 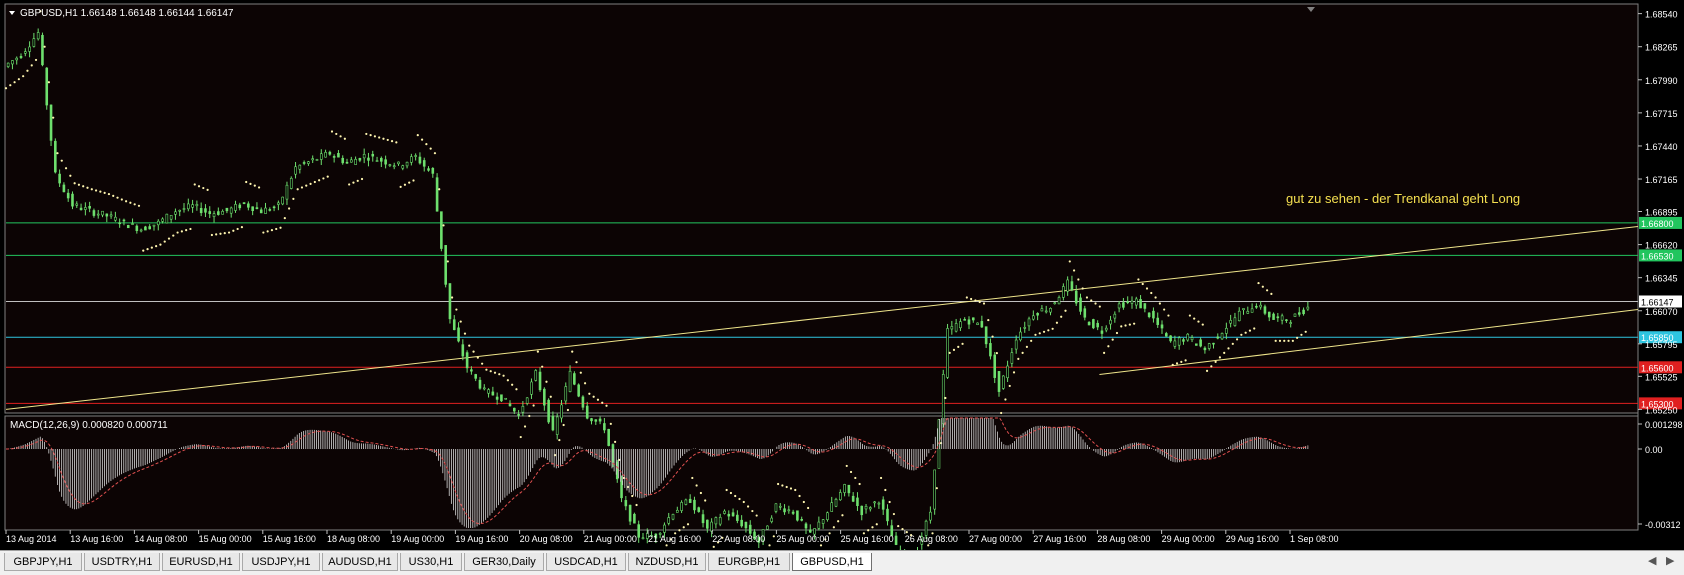 What do you see at coordinates (431, 562) in the screenshot?
I see `tab-us30-h1: US30,H1` at bounding box center [431, 562].